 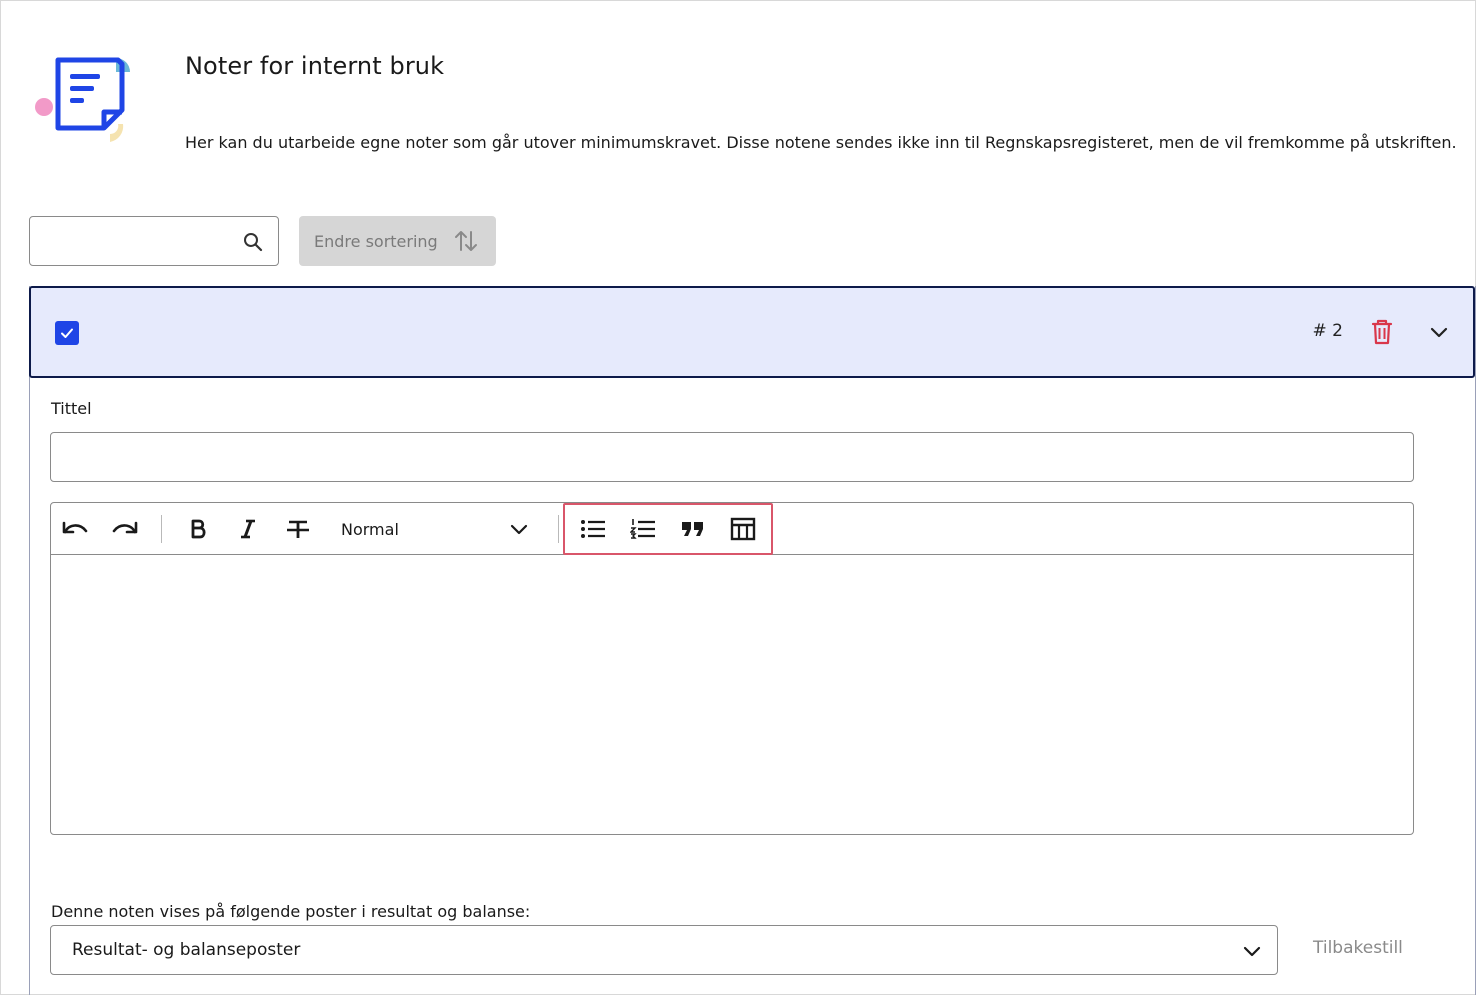 I want to click on text-format-value: Normal, so click(x=370, y=529).